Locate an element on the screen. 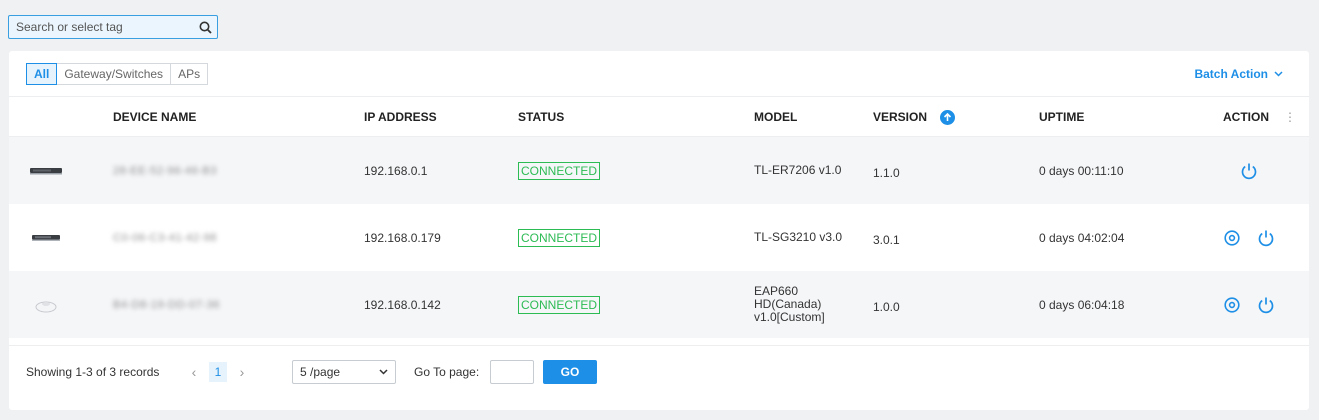 This screenshot has width=1319, height=420. router-icon is located at coordinates (46, 170).